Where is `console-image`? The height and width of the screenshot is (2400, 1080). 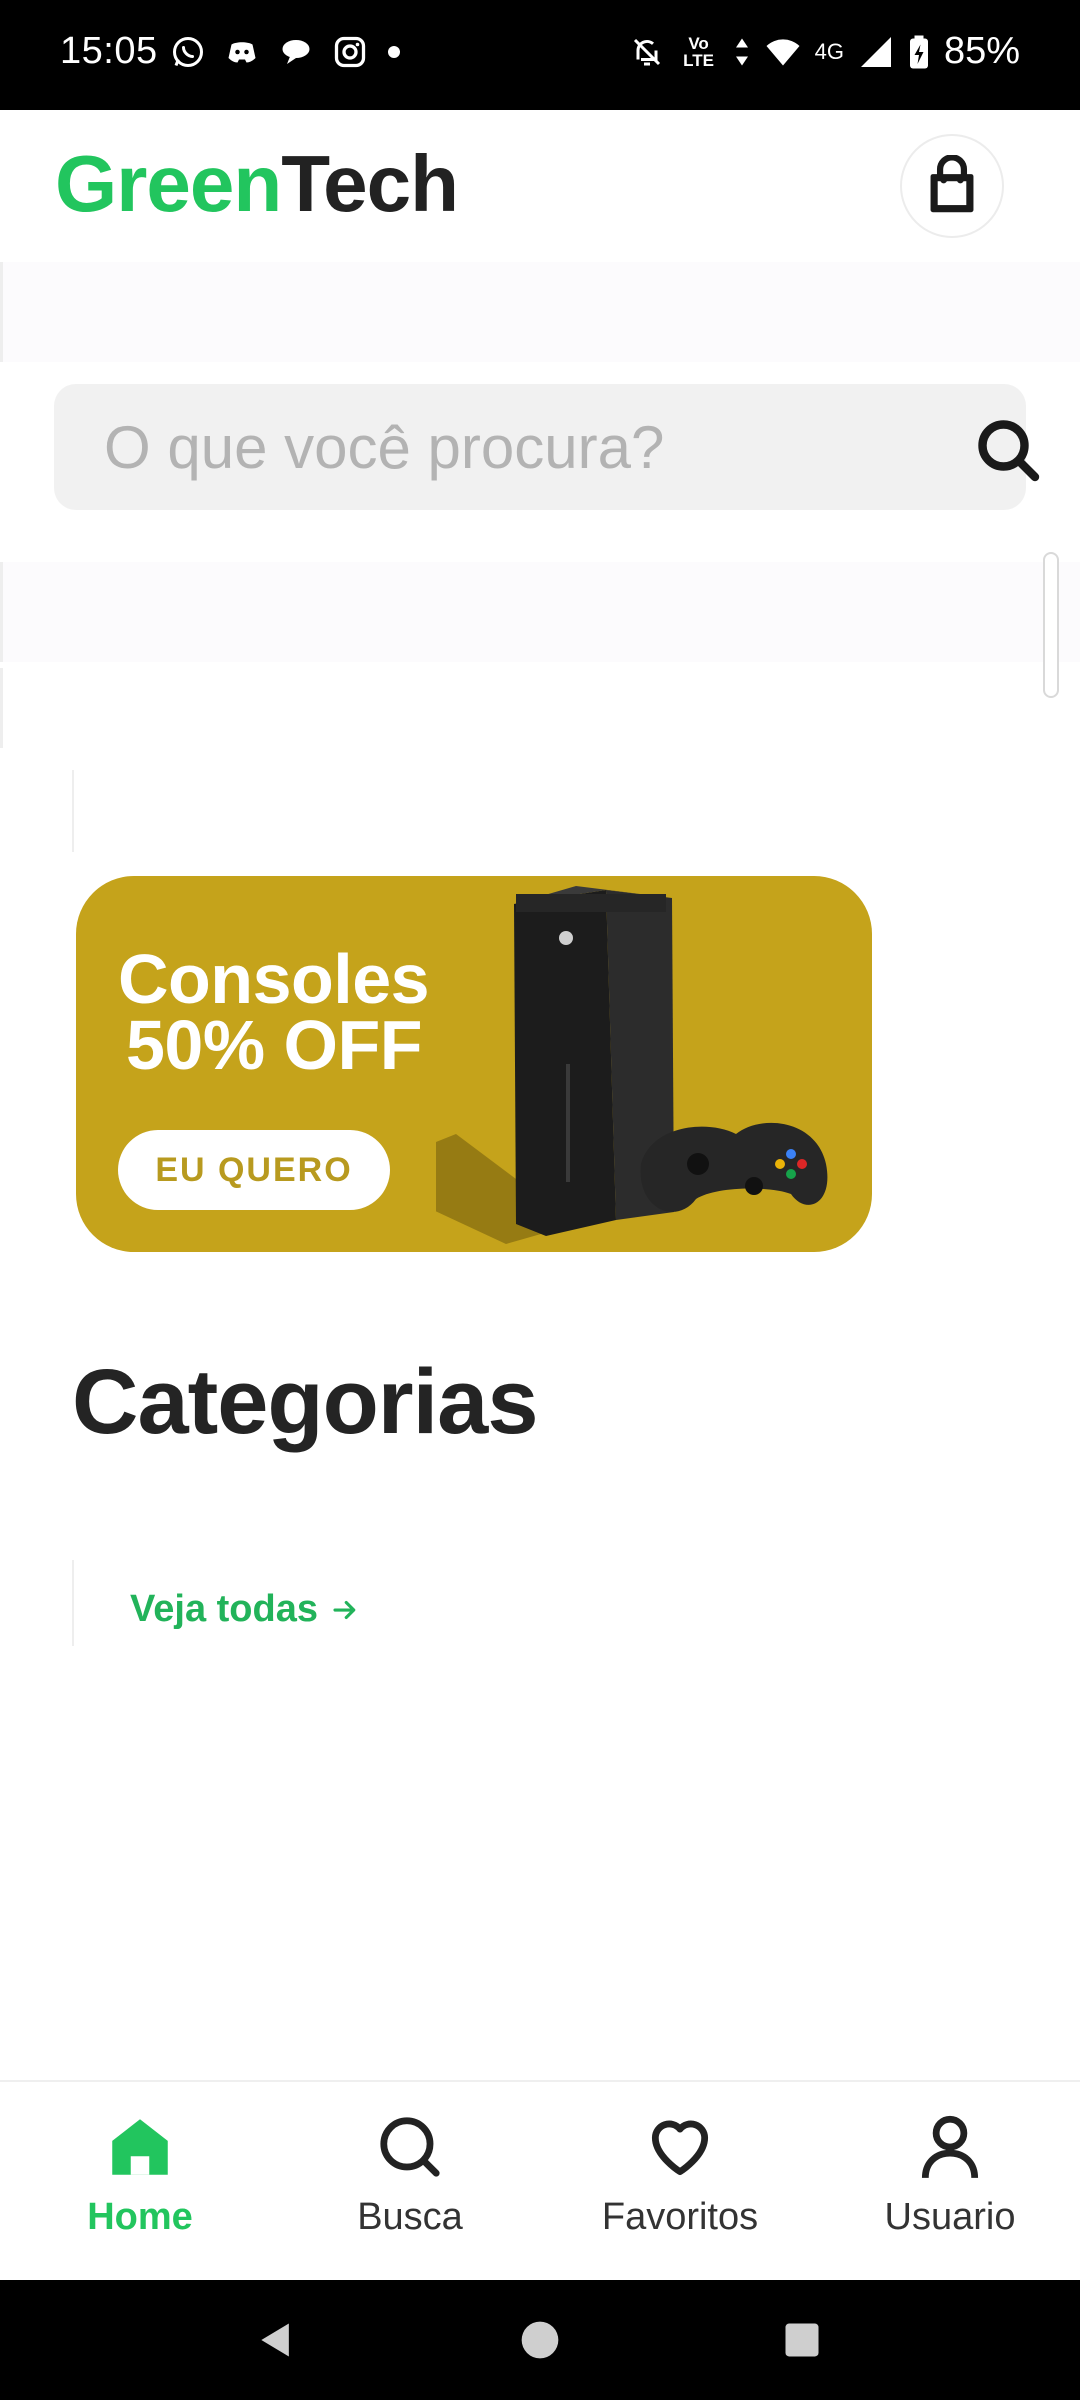
console-image is located at coordinates (632, 1065).